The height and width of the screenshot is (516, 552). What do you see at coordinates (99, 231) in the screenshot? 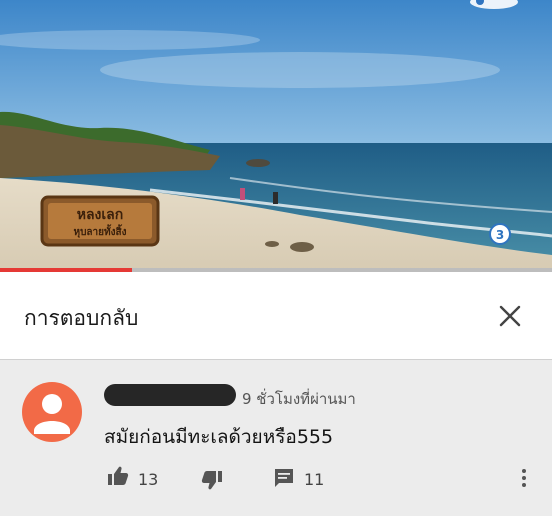
I see `svg-text: หุบลายทั้งสิ้ง` at bounding box center [99, 231].